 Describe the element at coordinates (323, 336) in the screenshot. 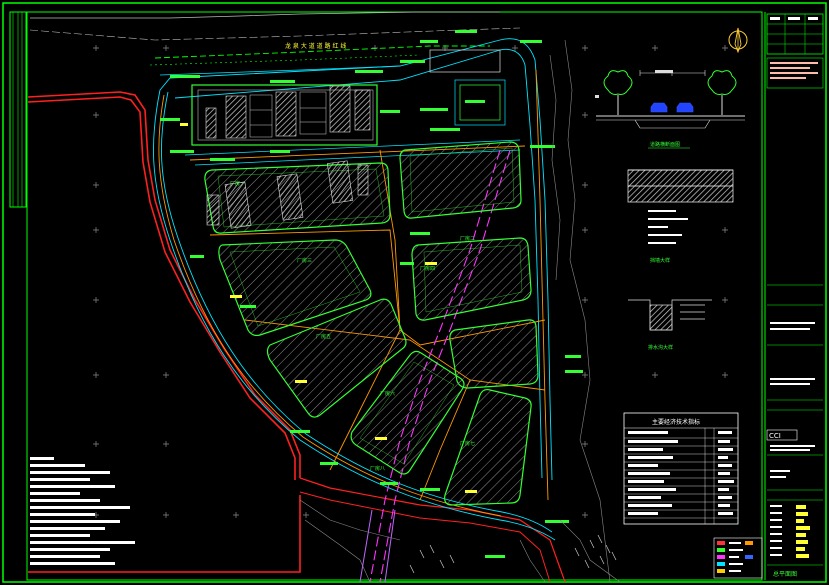

I see `plot-label-5: 厂房五` at that location.